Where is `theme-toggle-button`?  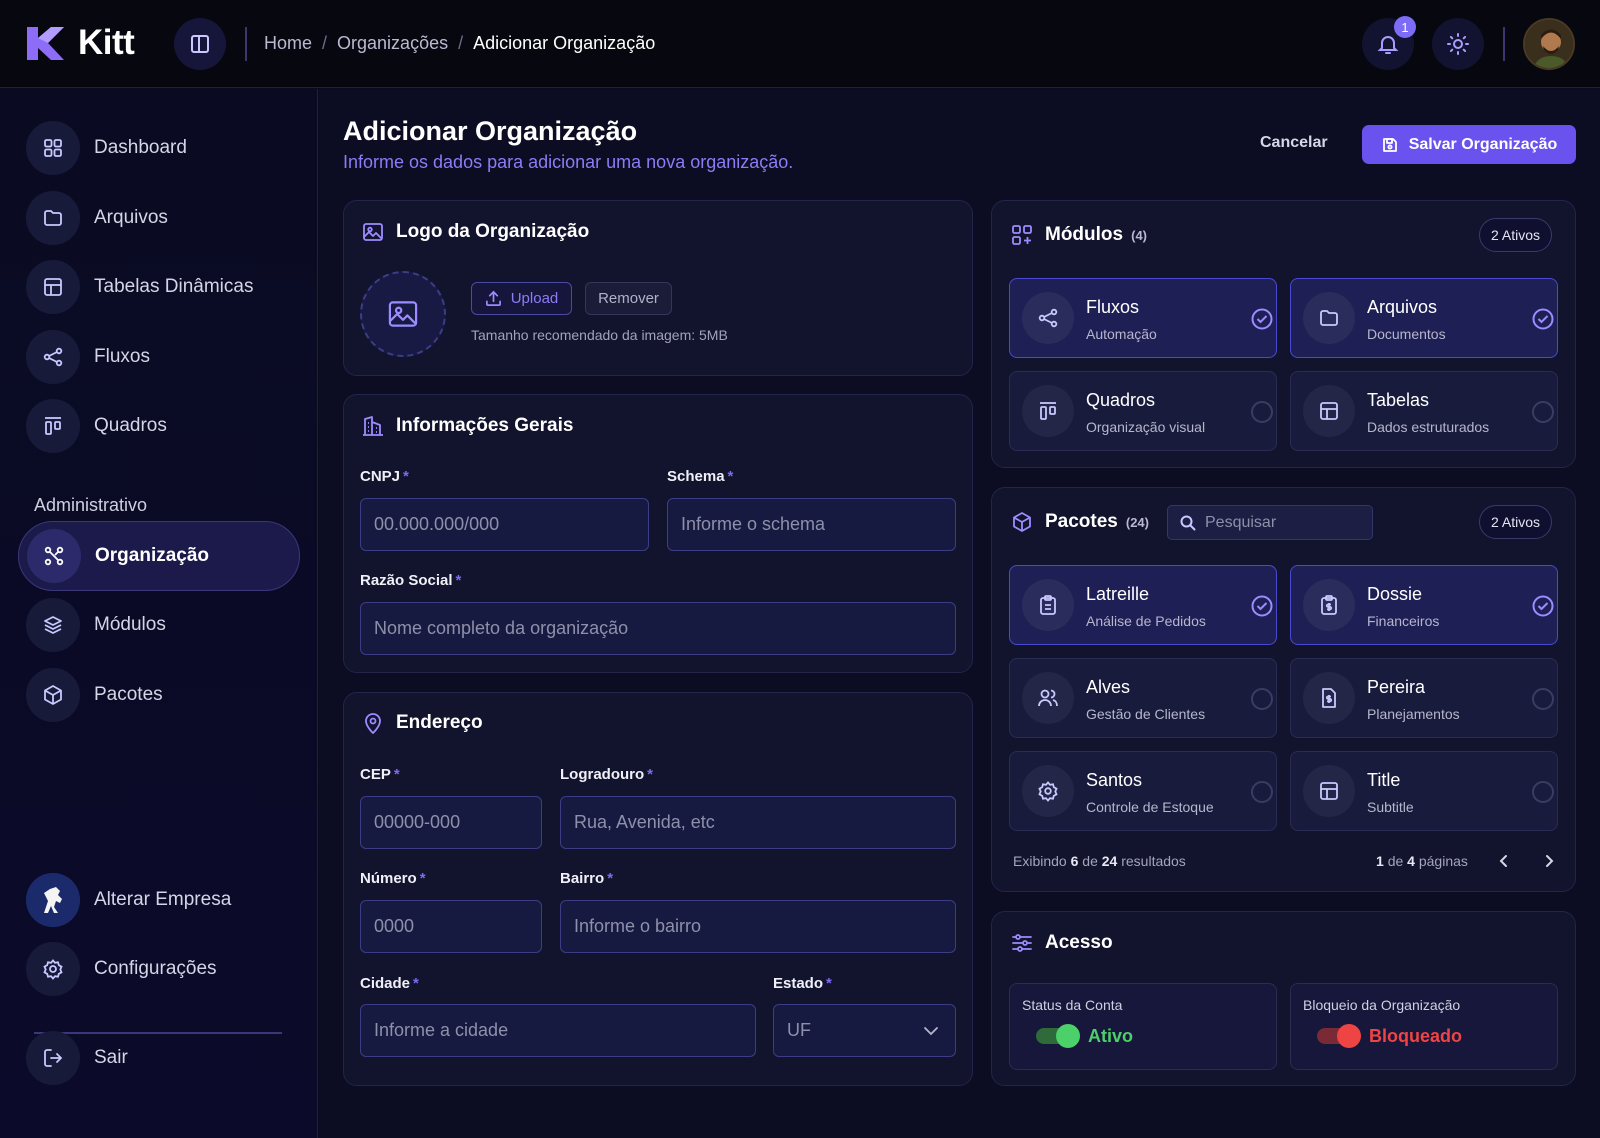
theme-toggle-button is located at coordinates (1458, 44).